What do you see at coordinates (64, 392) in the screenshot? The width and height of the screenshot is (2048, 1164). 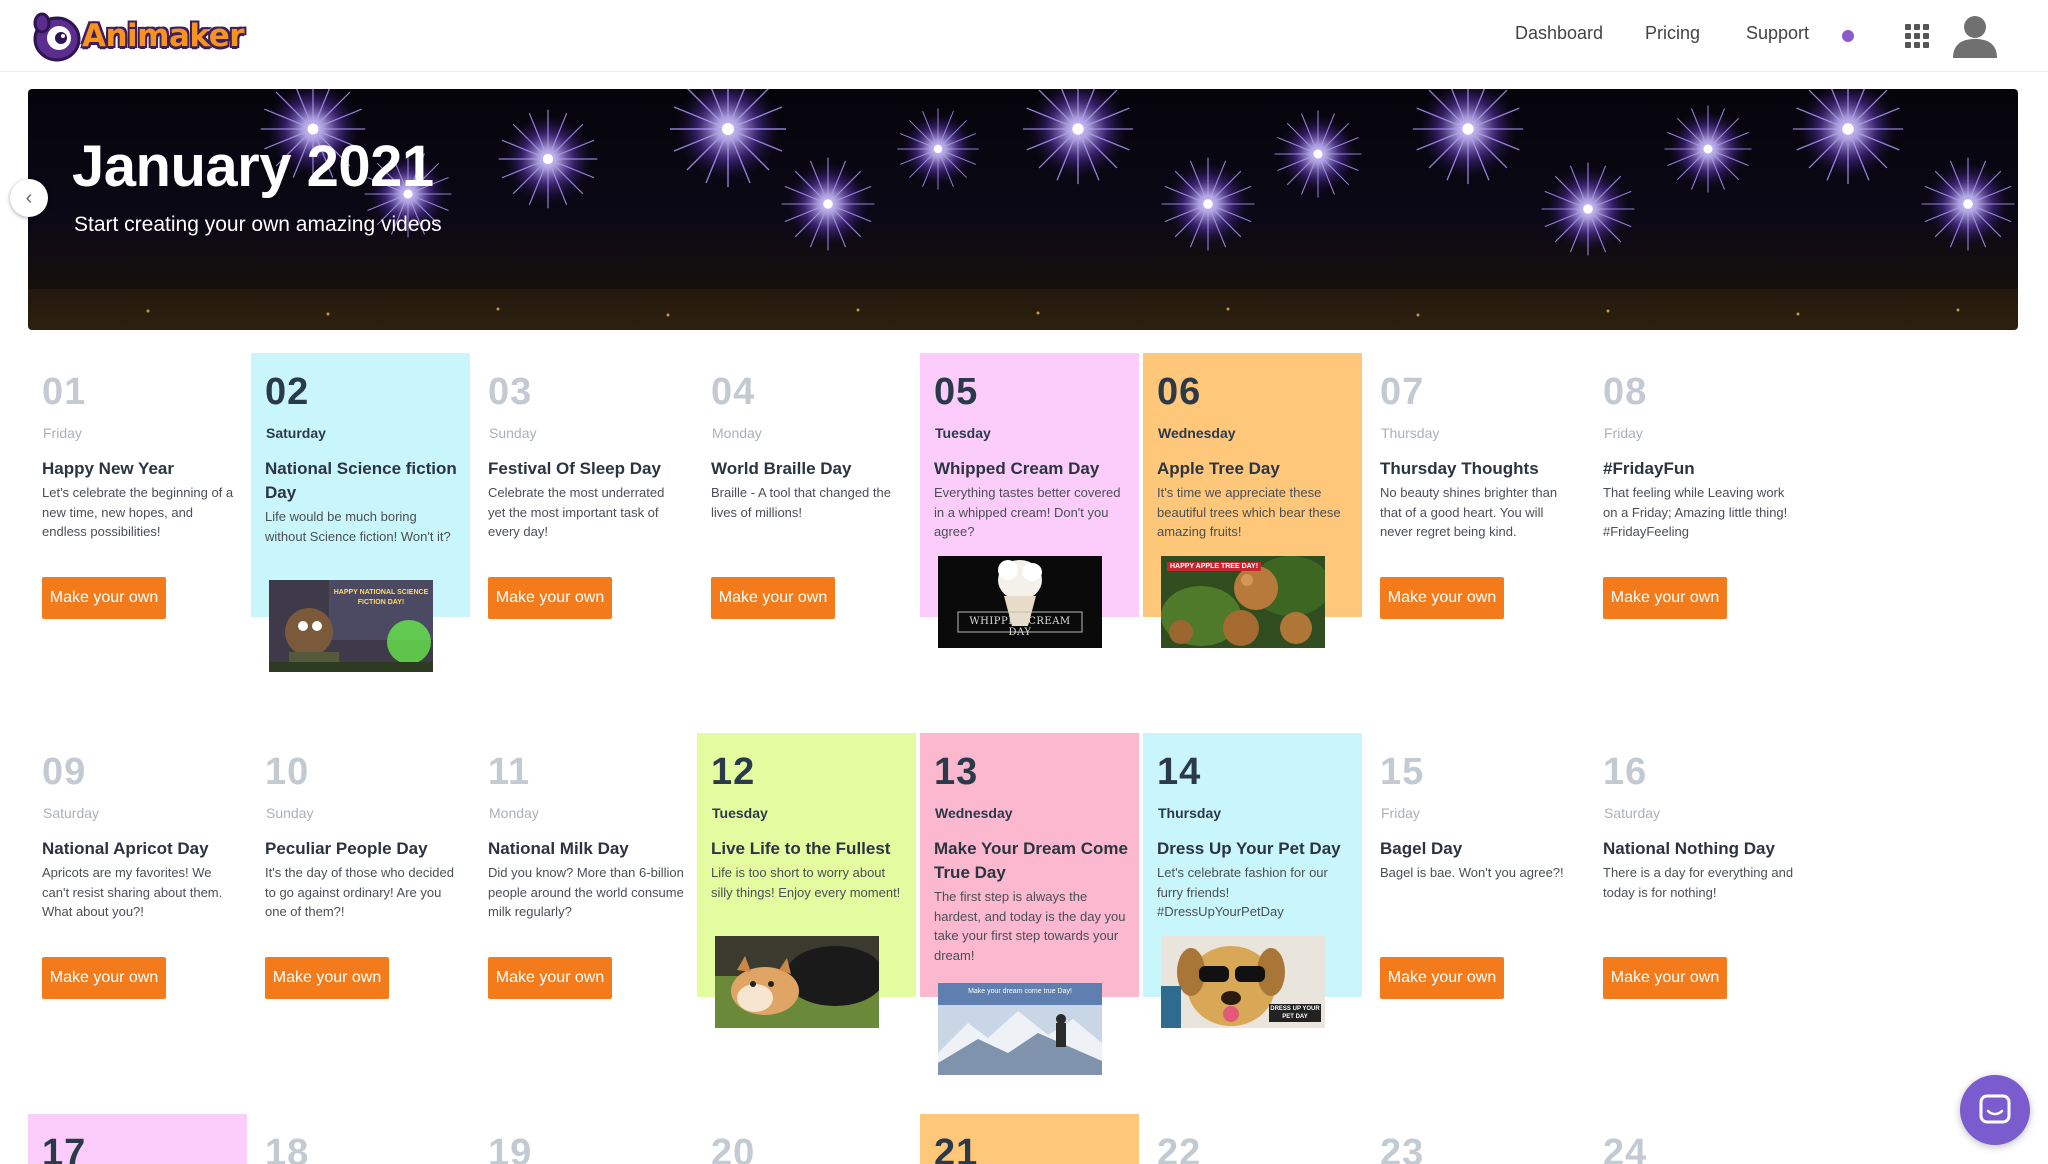 I see `day-number: 01` at bounding box center [64, 392].